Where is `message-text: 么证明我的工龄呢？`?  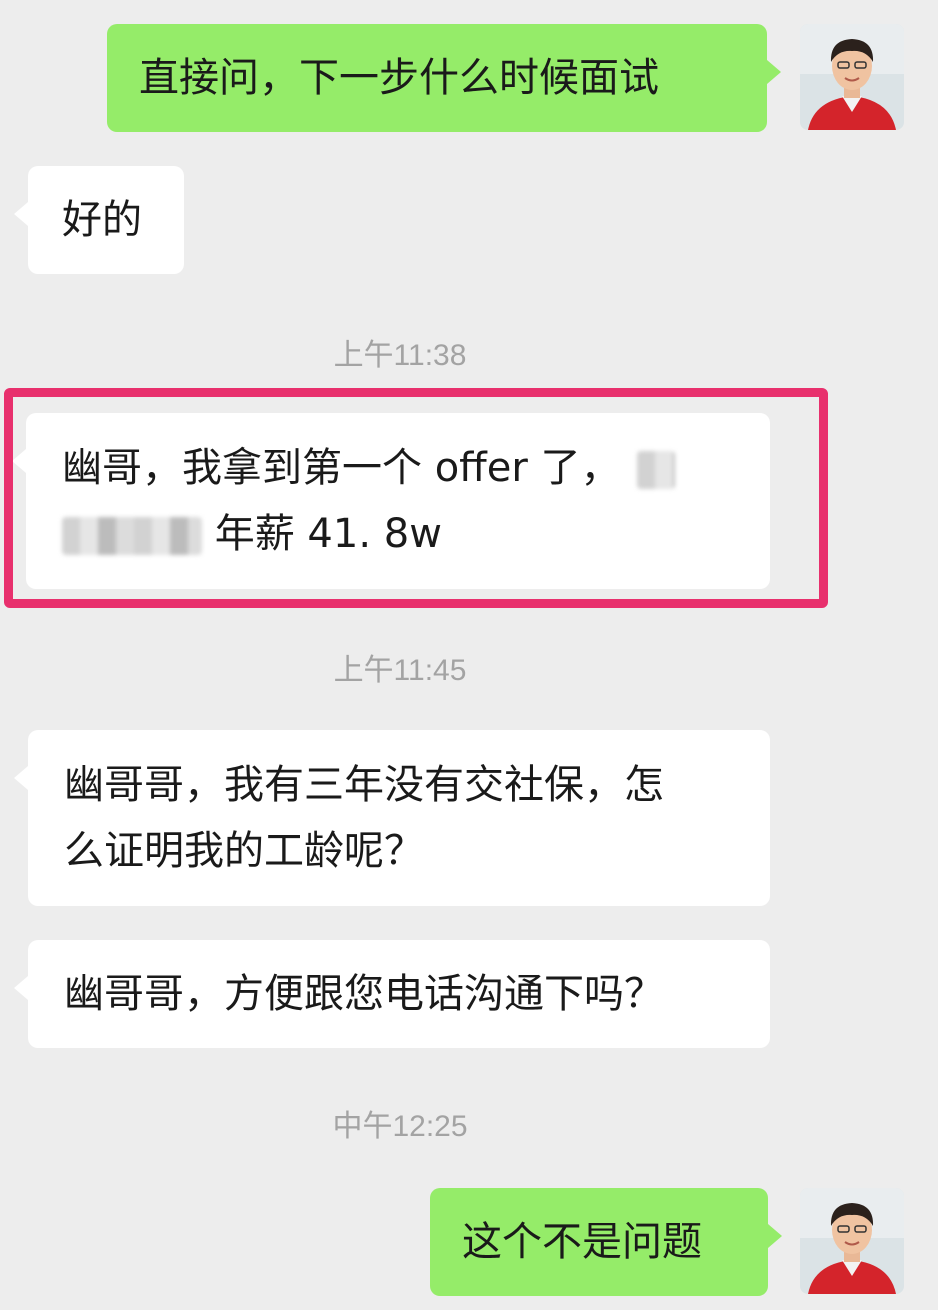
message-text: 么证明我的工龄呢？ is located at coordinates (244, 851).